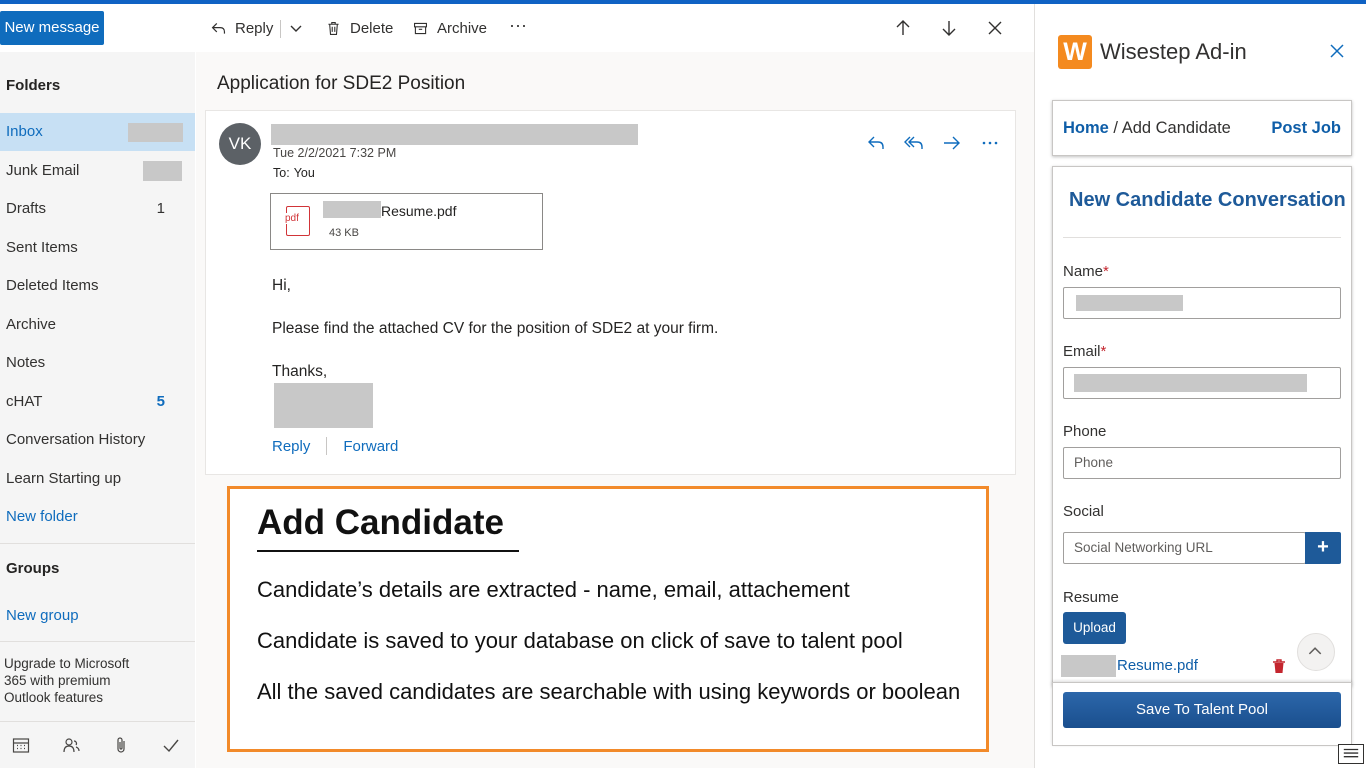 This screenshot has height=768, width=1366. Describe the element at coordinates (97, 171) in the screenshot. I see `folder-junk-email: Junk Email` at that location.